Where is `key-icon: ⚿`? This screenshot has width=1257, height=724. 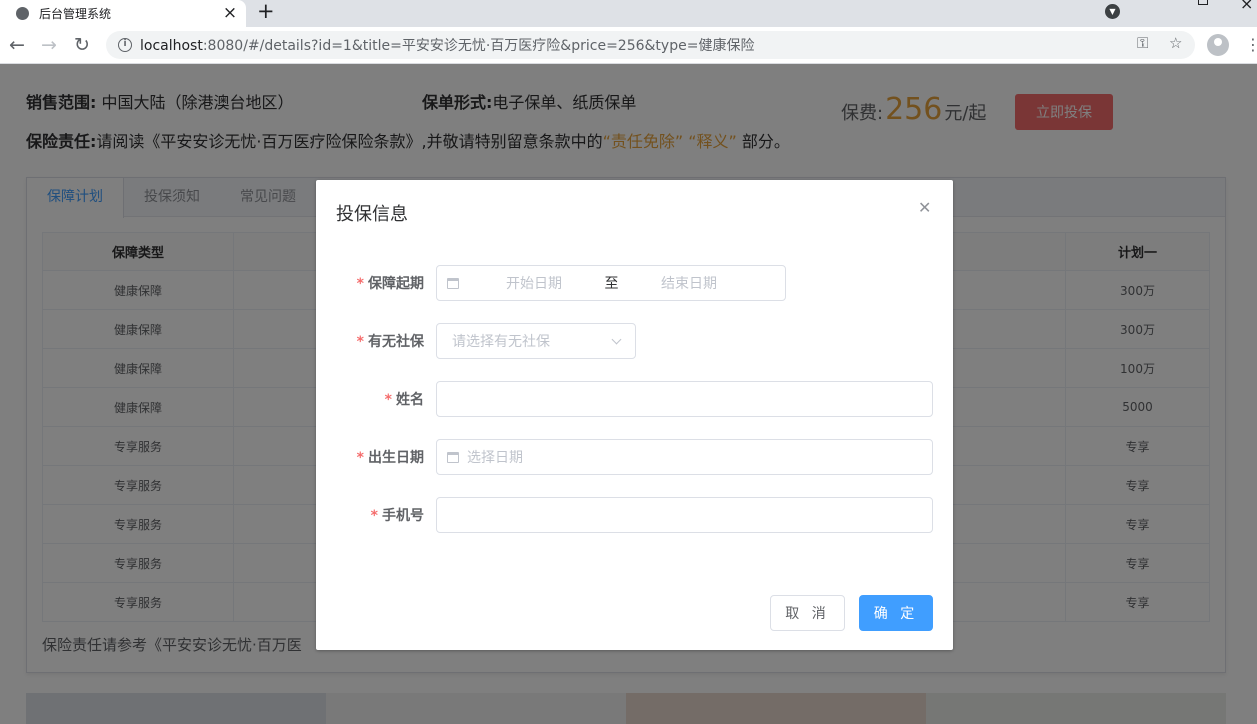 key-icon: ⚿ is located at coordinates (1142, 43).